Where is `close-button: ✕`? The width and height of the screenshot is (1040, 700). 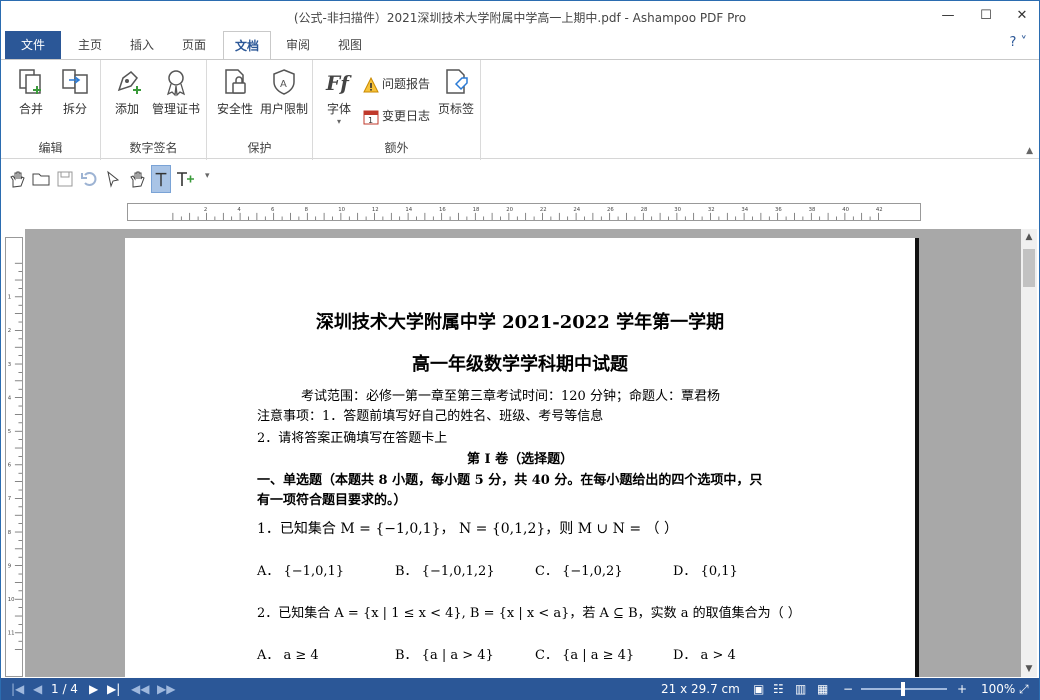 close-button: ✕ is located at coordinates (1022, 16).